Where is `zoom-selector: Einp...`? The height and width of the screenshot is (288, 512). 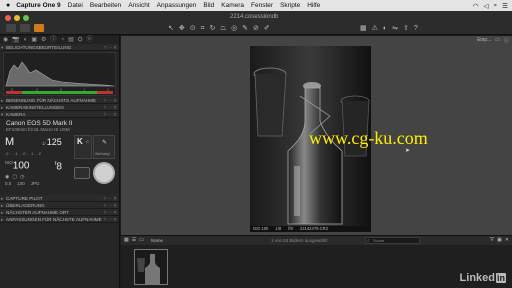
zoom-selector: Einp... is located at coordinates (484, 40).